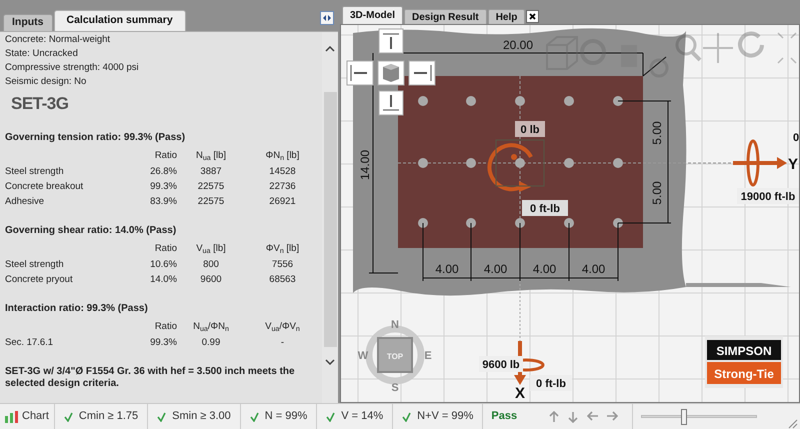 The height and width of the screenshot is (429, 800). What do you see at coordinates (282, 248) in the screenshot?
I see `column-header: ΦV$_{n}$ [lb]` at bounding box center [282, 248].